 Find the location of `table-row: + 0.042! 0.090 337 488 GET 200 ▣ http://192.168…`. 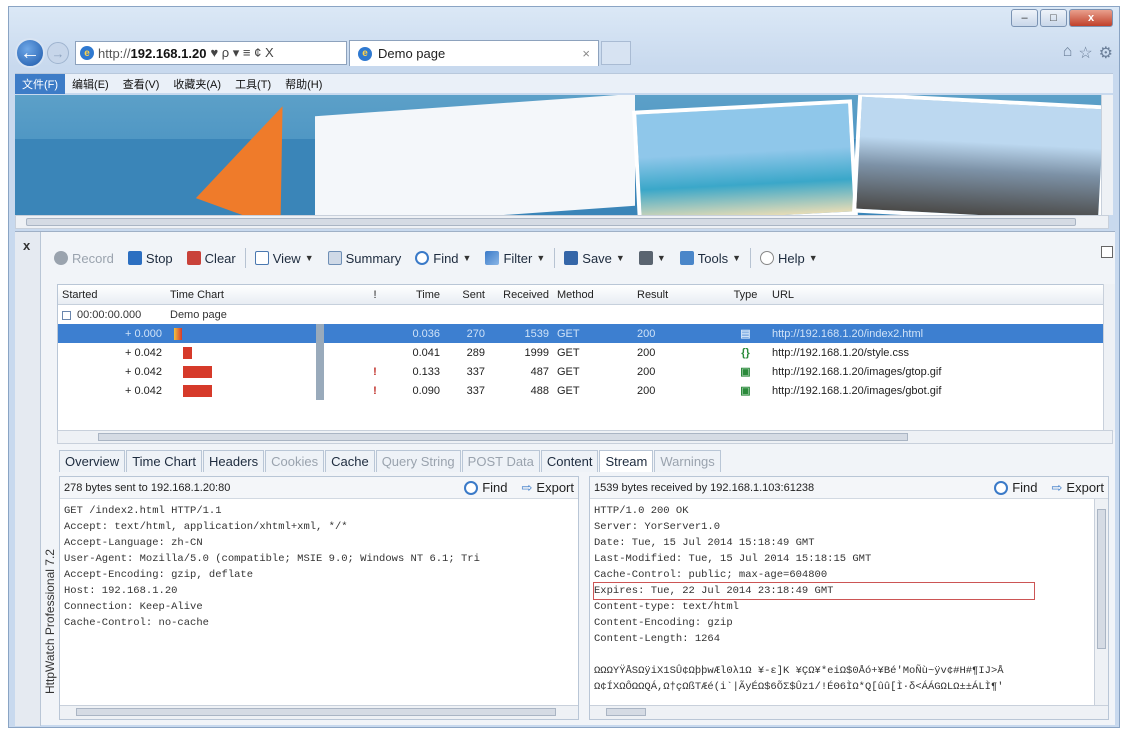

table-row: + 0.042! 0.090 337 488 GET 200 ▣ http://192.168… is located at coordinates (585, 390).